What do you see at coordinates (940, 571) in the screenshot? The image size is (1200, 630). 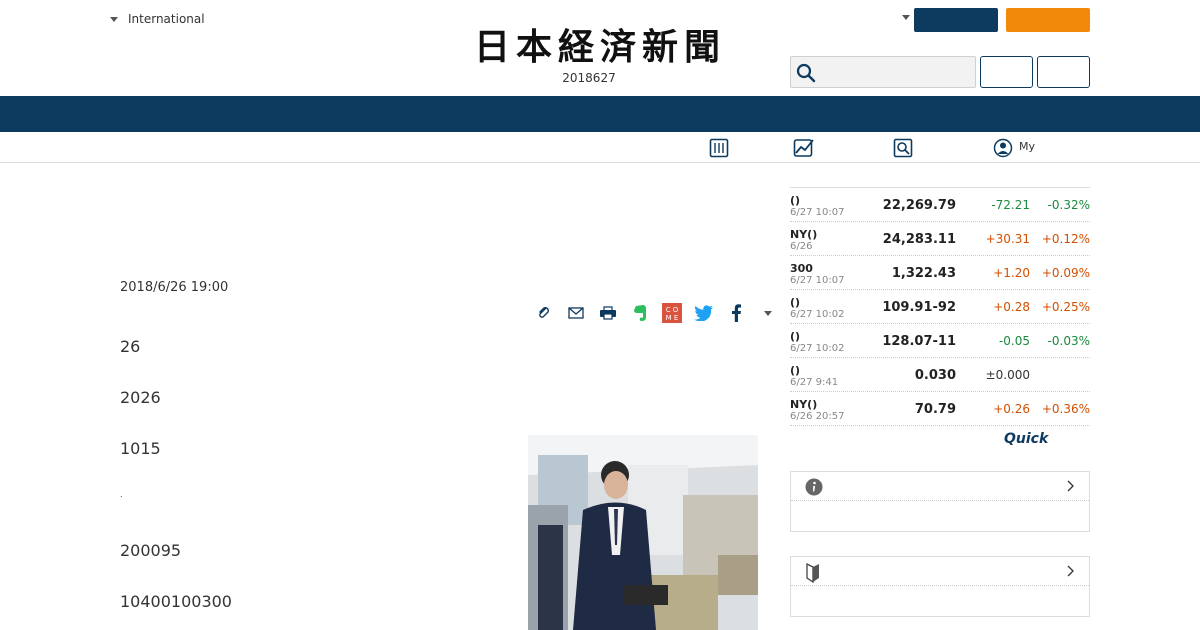 I see `beginner-box-header` at bounding box center [940, 571].